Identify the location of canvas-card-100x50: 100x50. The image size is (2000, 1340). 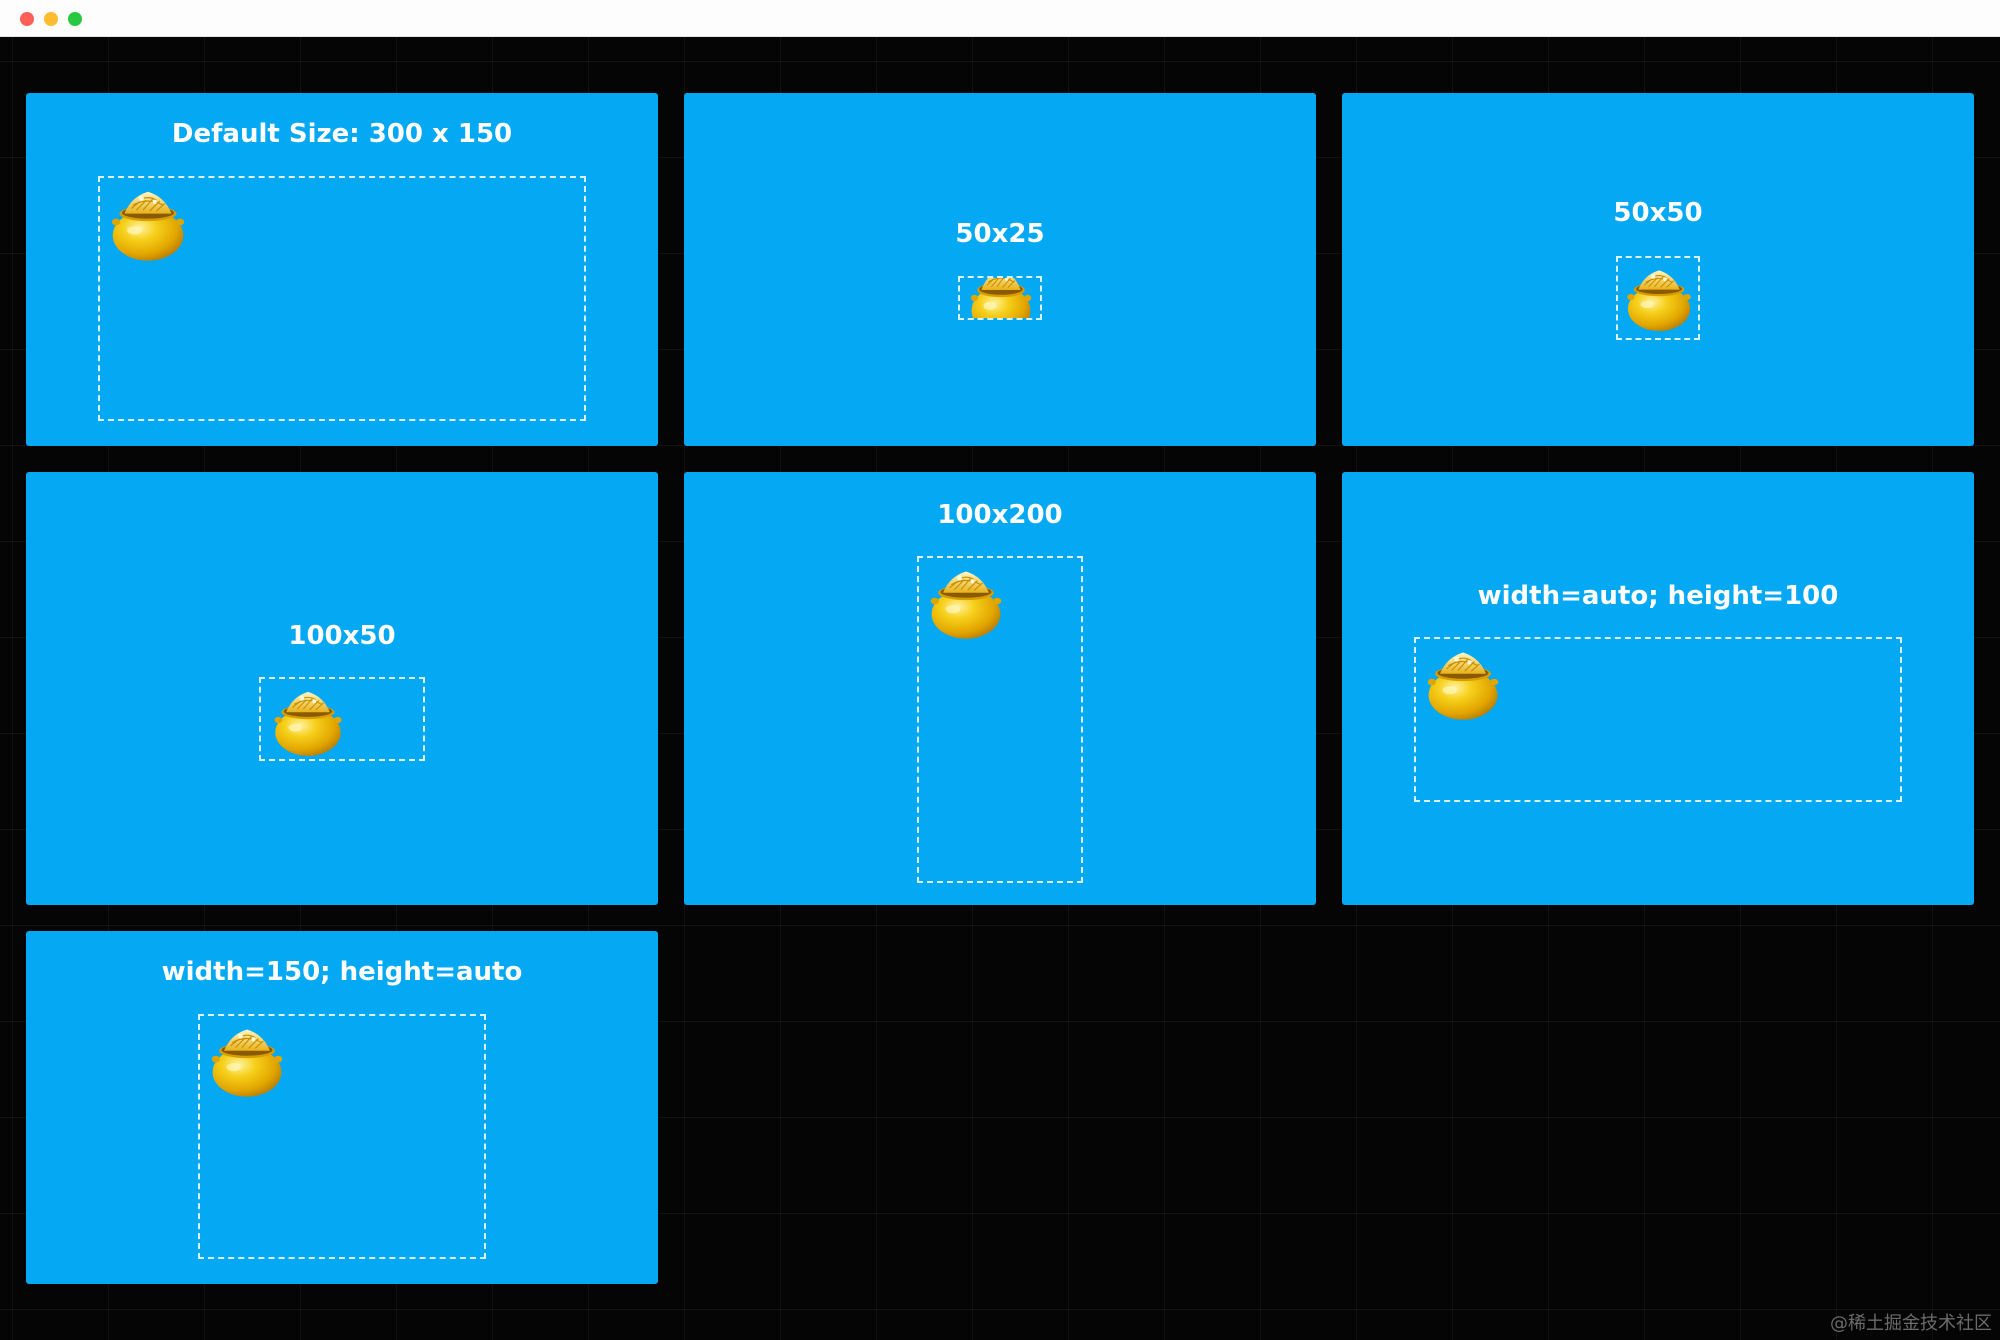
(342, 688).